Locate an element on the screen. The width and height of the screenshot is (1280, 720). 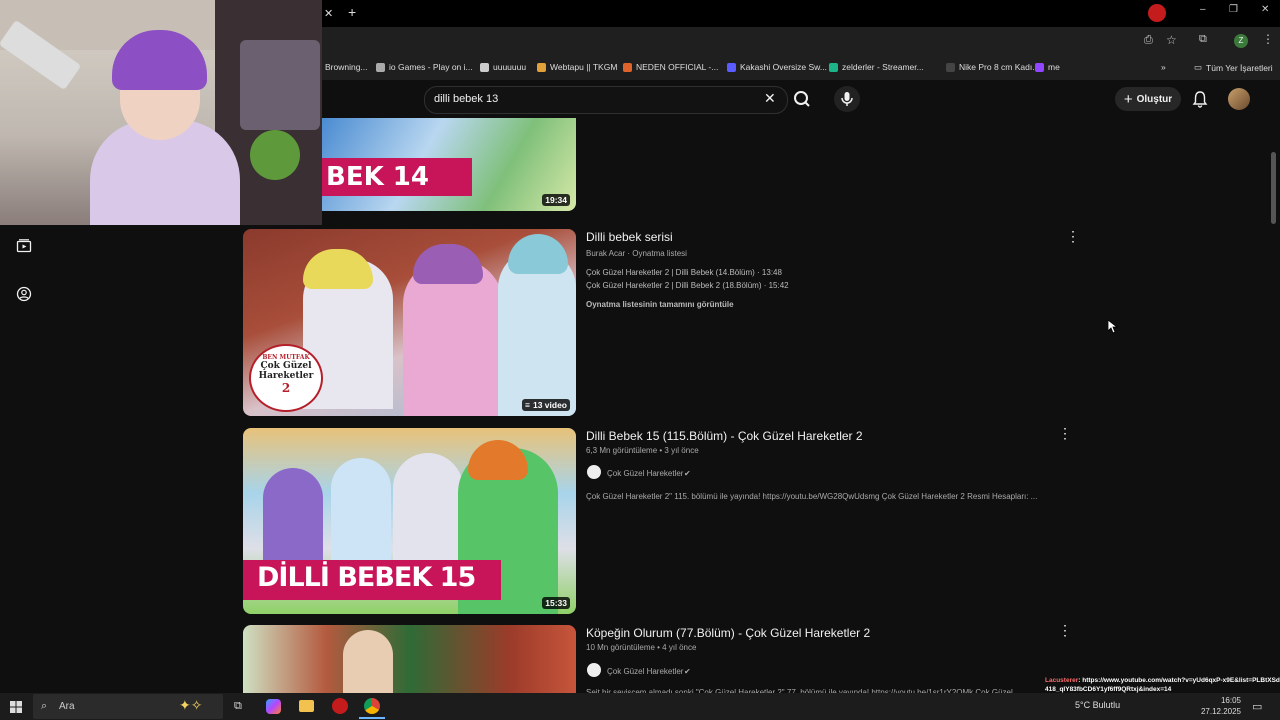
chrome-icon is located at coordinates (372, 706).